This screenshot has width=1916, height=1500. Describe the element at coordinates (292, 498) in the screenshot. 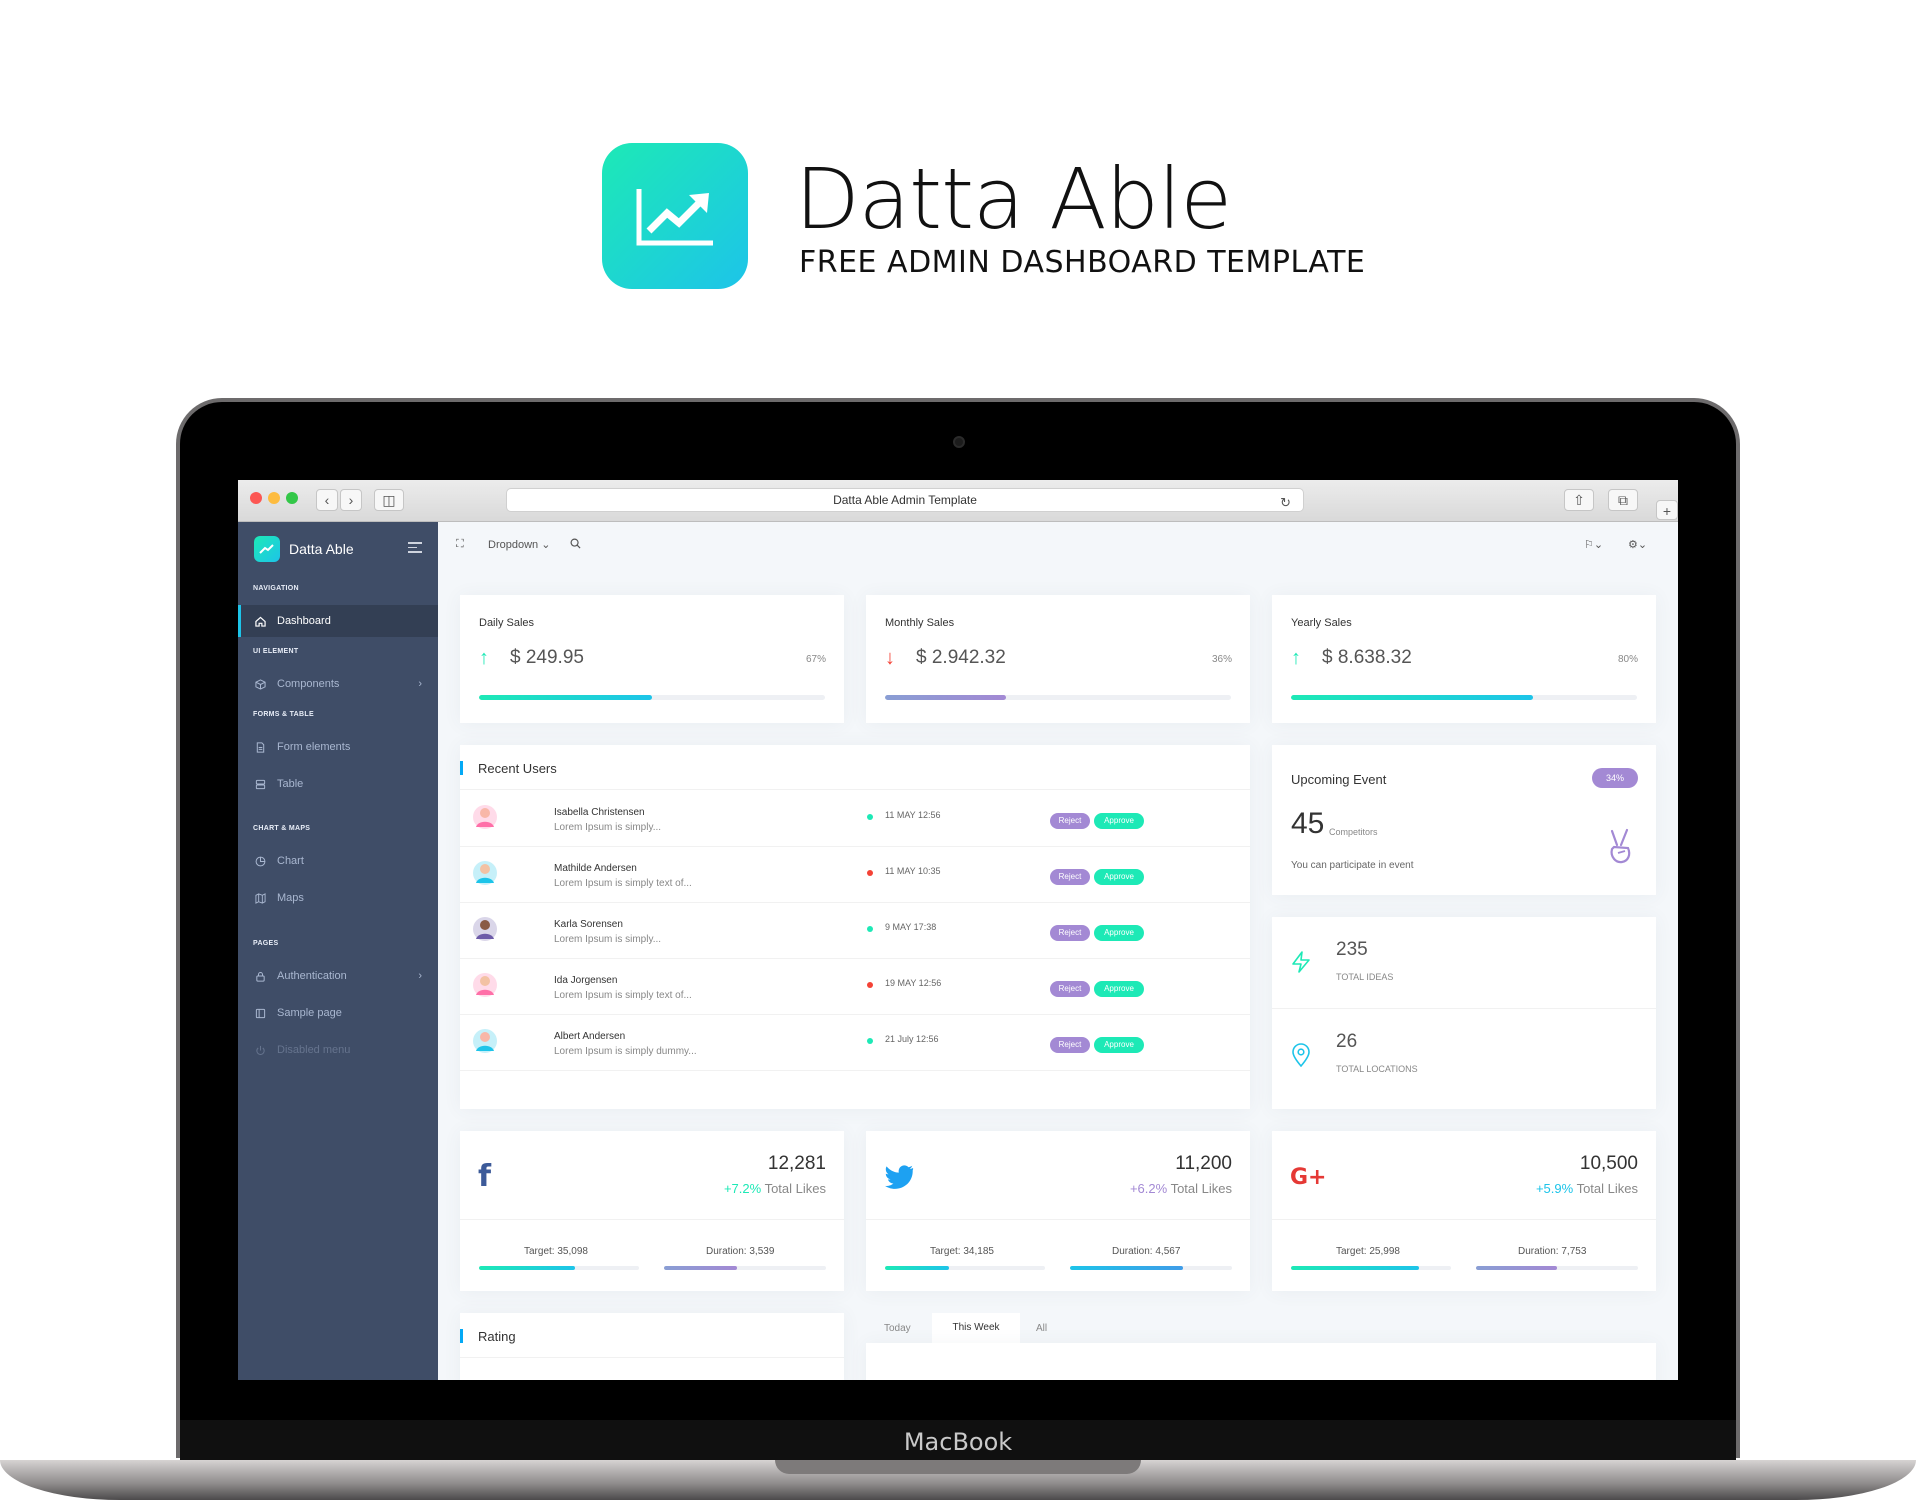

I see `maximize-window-button` at that location.